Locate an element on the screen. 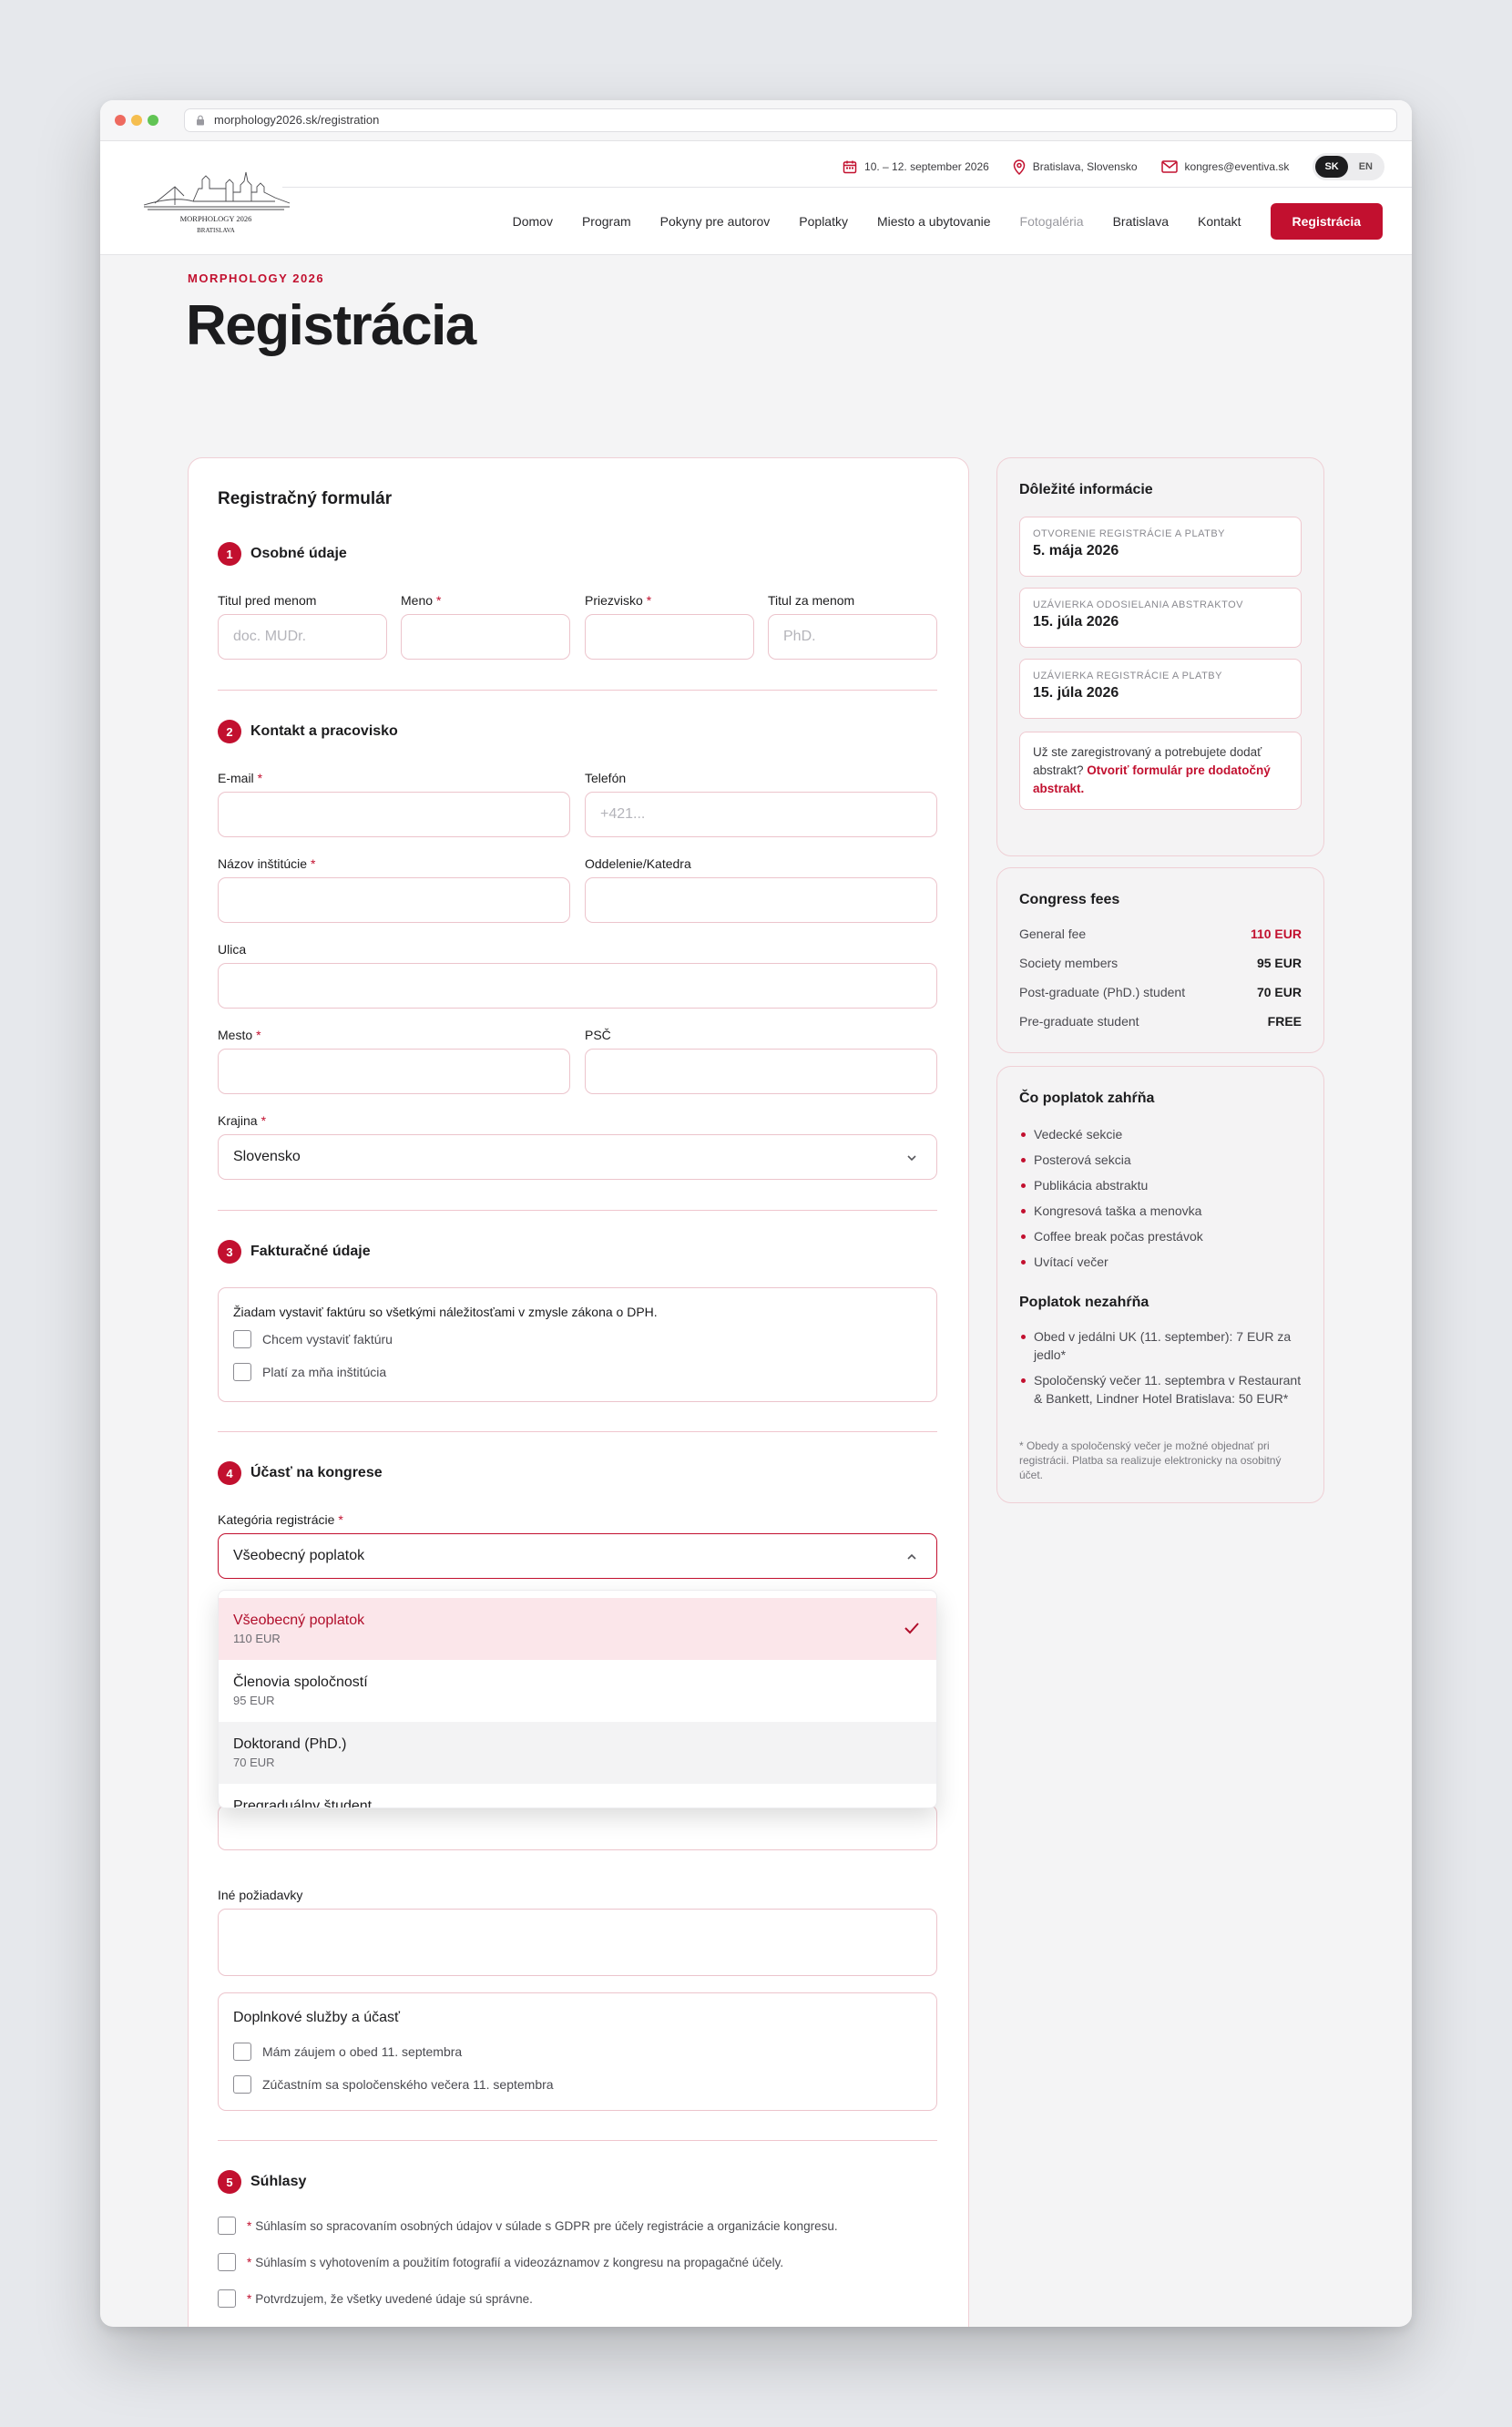 The width and height of the screenshot is (1512, 2427). section-number: 5 is located at coordinates (229, 2182).